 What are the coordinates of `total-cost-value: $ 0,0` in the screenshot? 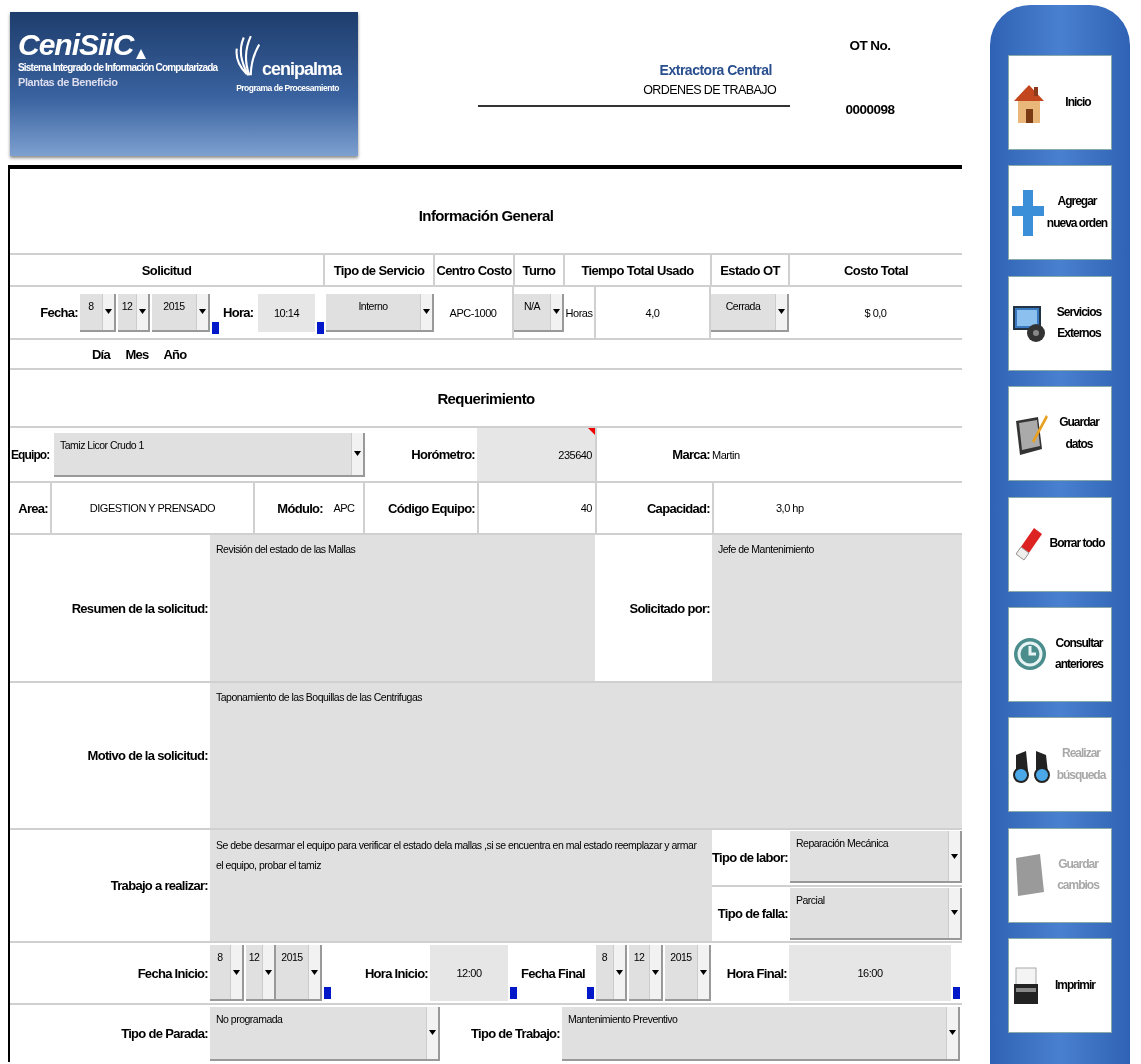 It's located at (875, 312).